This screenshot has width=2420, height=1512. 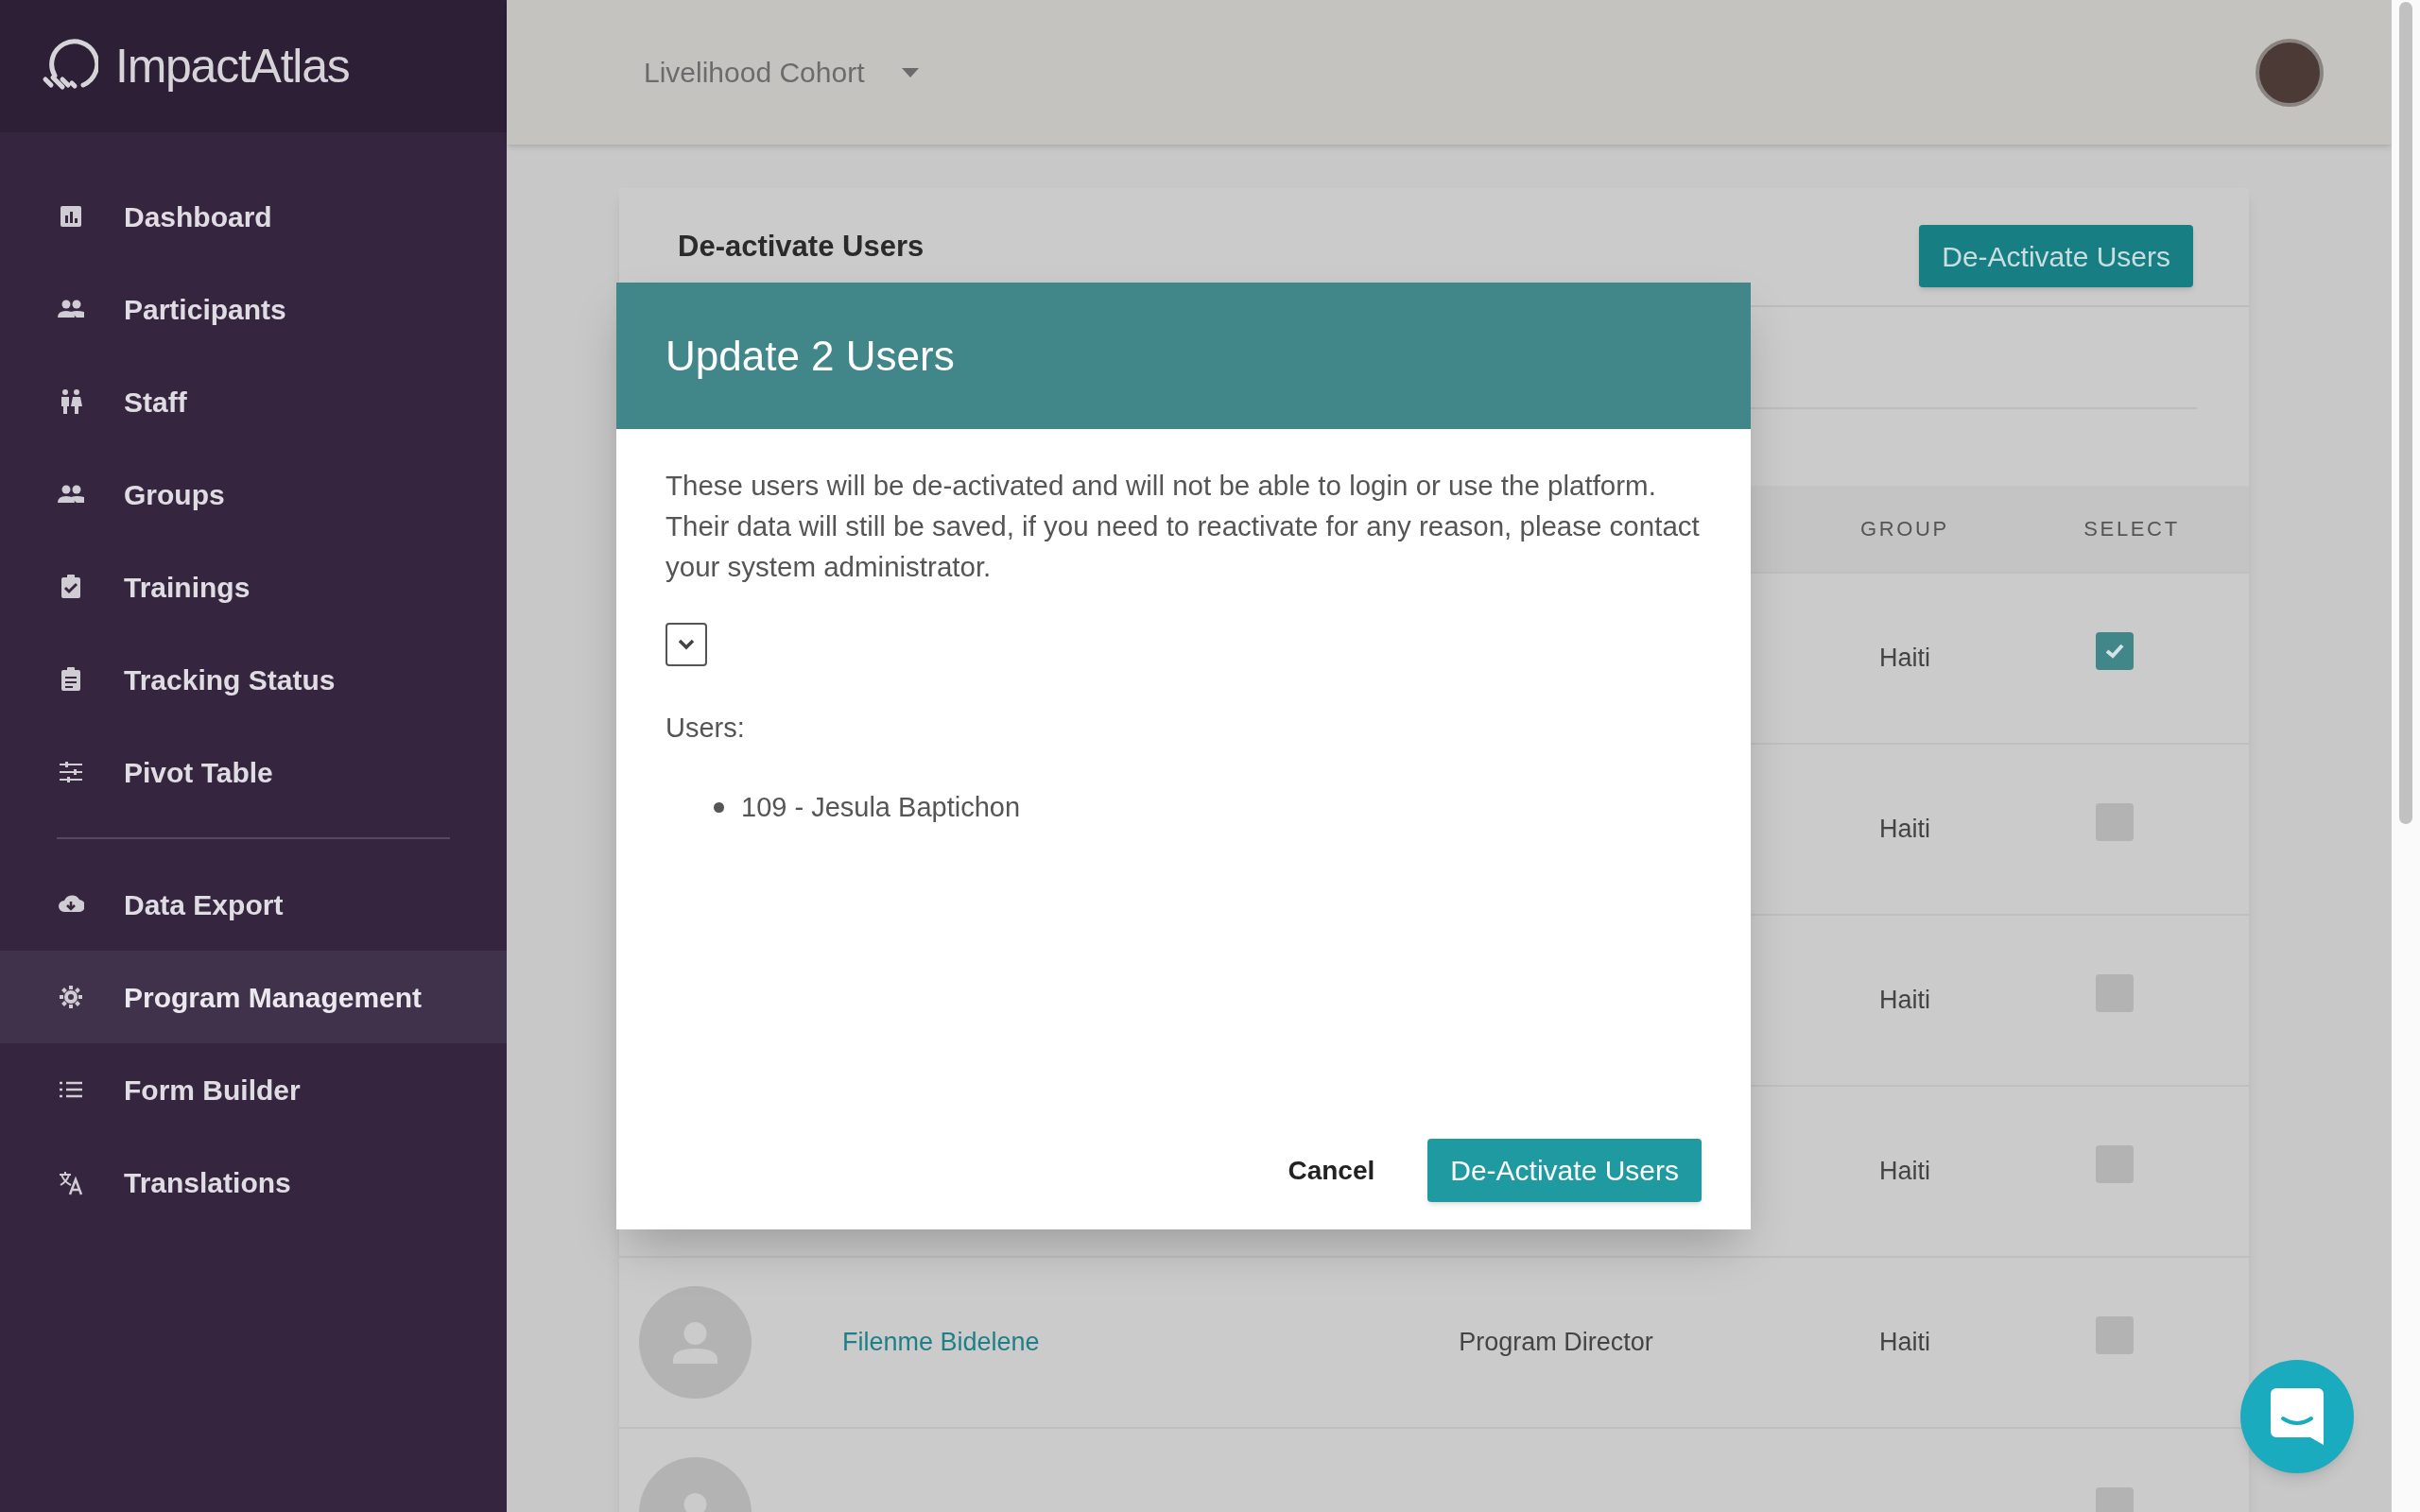 What do you see at coordinates (71, 1182) in the screenshot?
I see `translate-icon` at bounding box center [71, 1182].